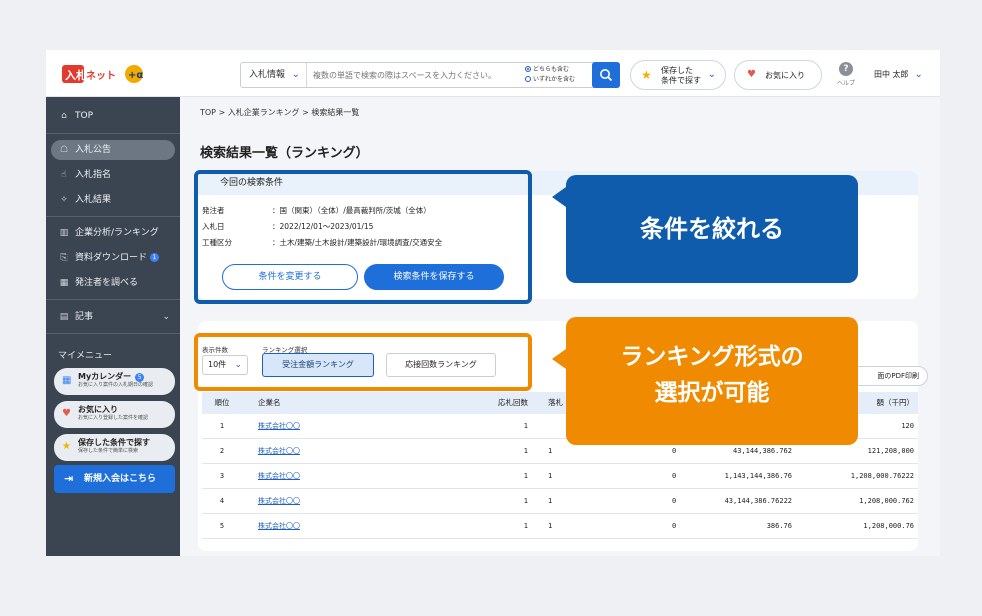  Describe the element at coordinates (846, 69) in the screenshot. I see `question-icon: ?` at that location.